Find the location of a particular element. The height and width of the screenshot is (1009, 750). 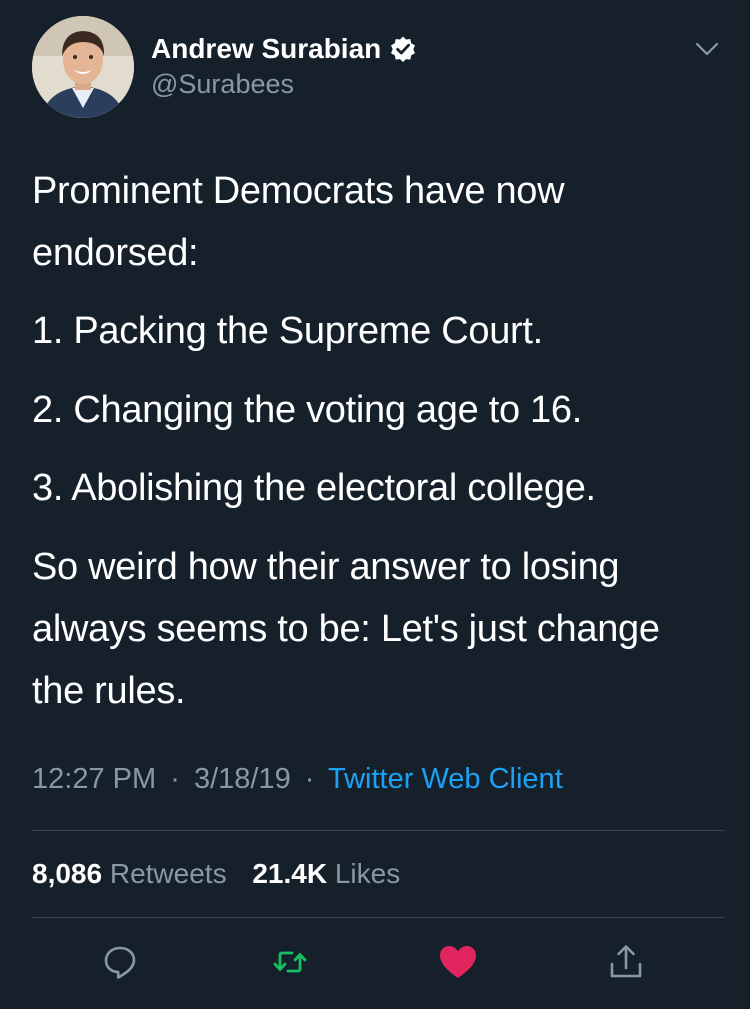

likes-count: 21.4K is located at coordinates (290, 873).